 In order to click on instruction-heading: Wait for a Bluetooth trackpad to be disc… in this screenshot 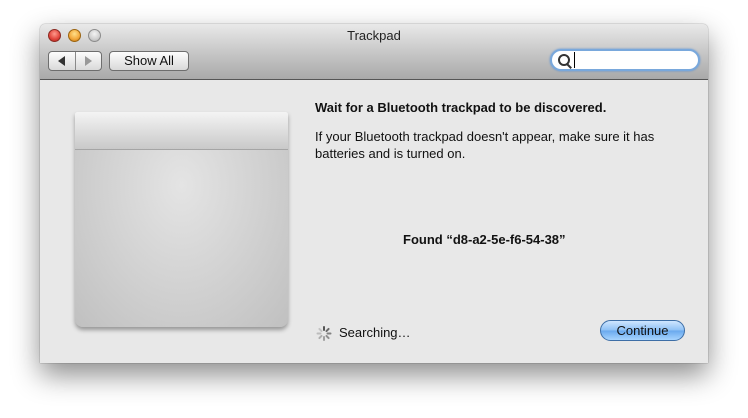, I will do `click(461, 107)`.